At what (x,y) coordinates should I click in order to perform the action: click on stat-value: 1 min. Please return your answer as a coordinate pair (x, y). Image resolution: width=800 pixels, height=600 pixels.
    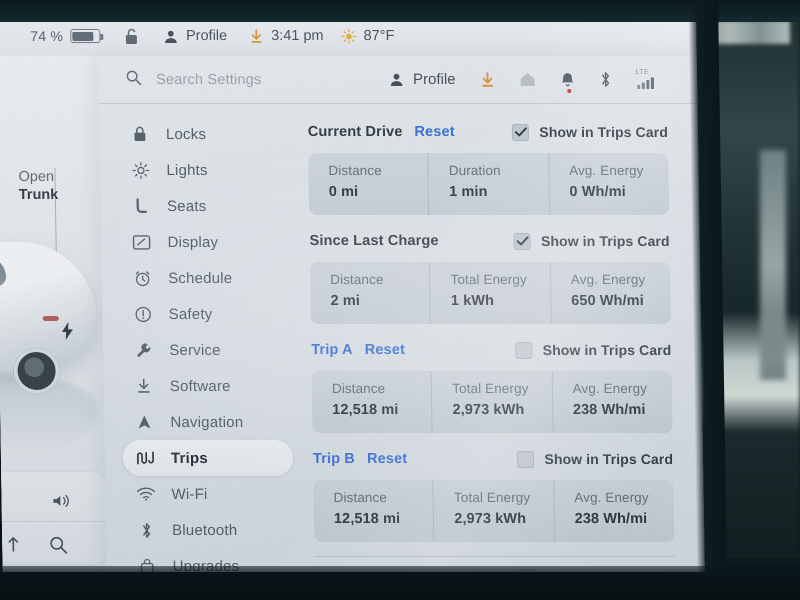
    Looking at the image, I should click on (468, 191).